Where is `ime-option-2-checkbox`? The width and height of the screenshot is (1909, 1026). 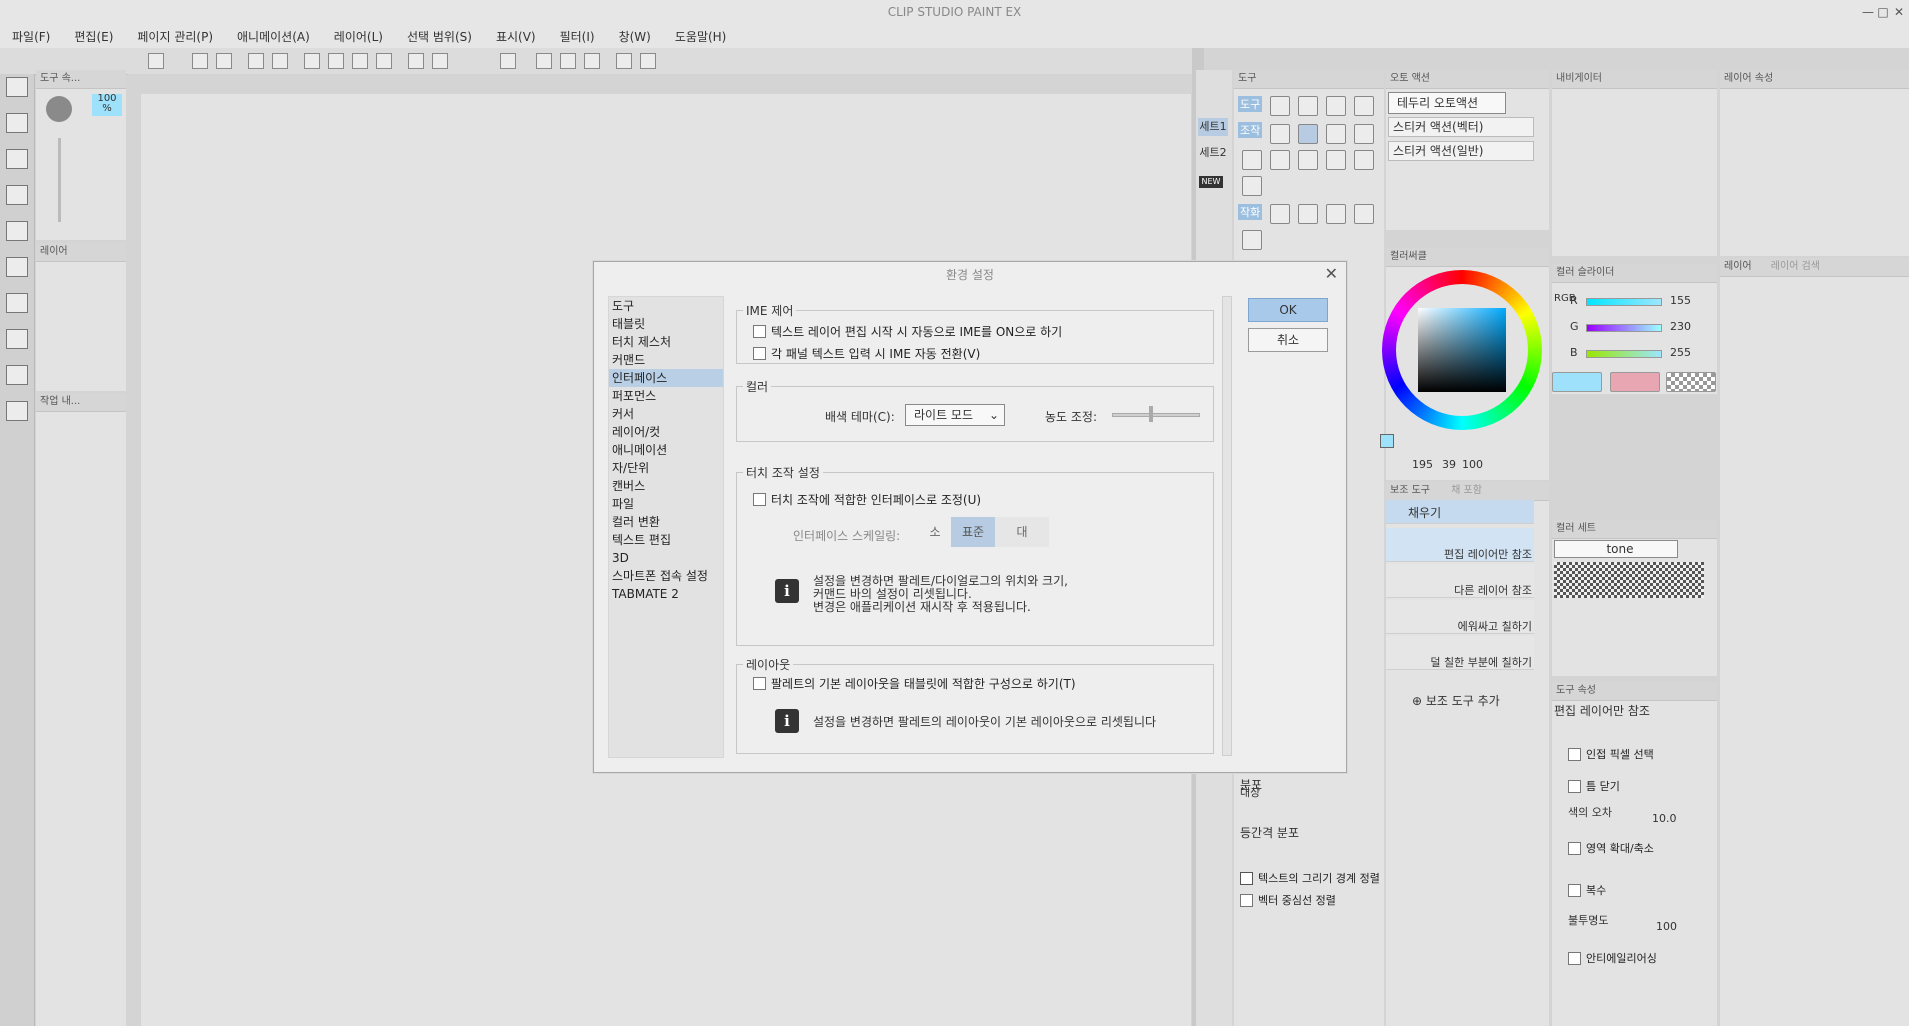
ime-option-2-checkbox is located at coordinates (759, 353).